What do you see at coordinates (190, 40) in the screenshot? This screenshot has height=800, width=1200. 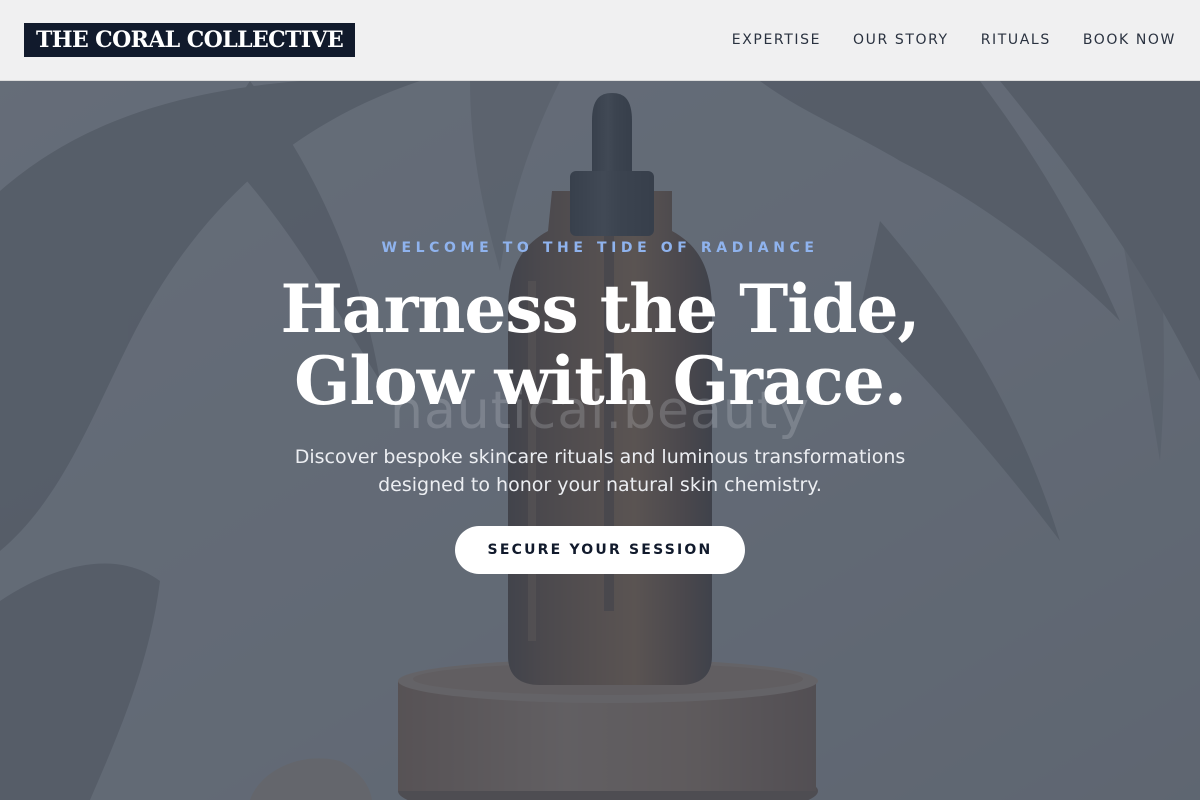 I see `brand-logo: THE CORAL COLLECTIVE` at bounding box center [190, 40].